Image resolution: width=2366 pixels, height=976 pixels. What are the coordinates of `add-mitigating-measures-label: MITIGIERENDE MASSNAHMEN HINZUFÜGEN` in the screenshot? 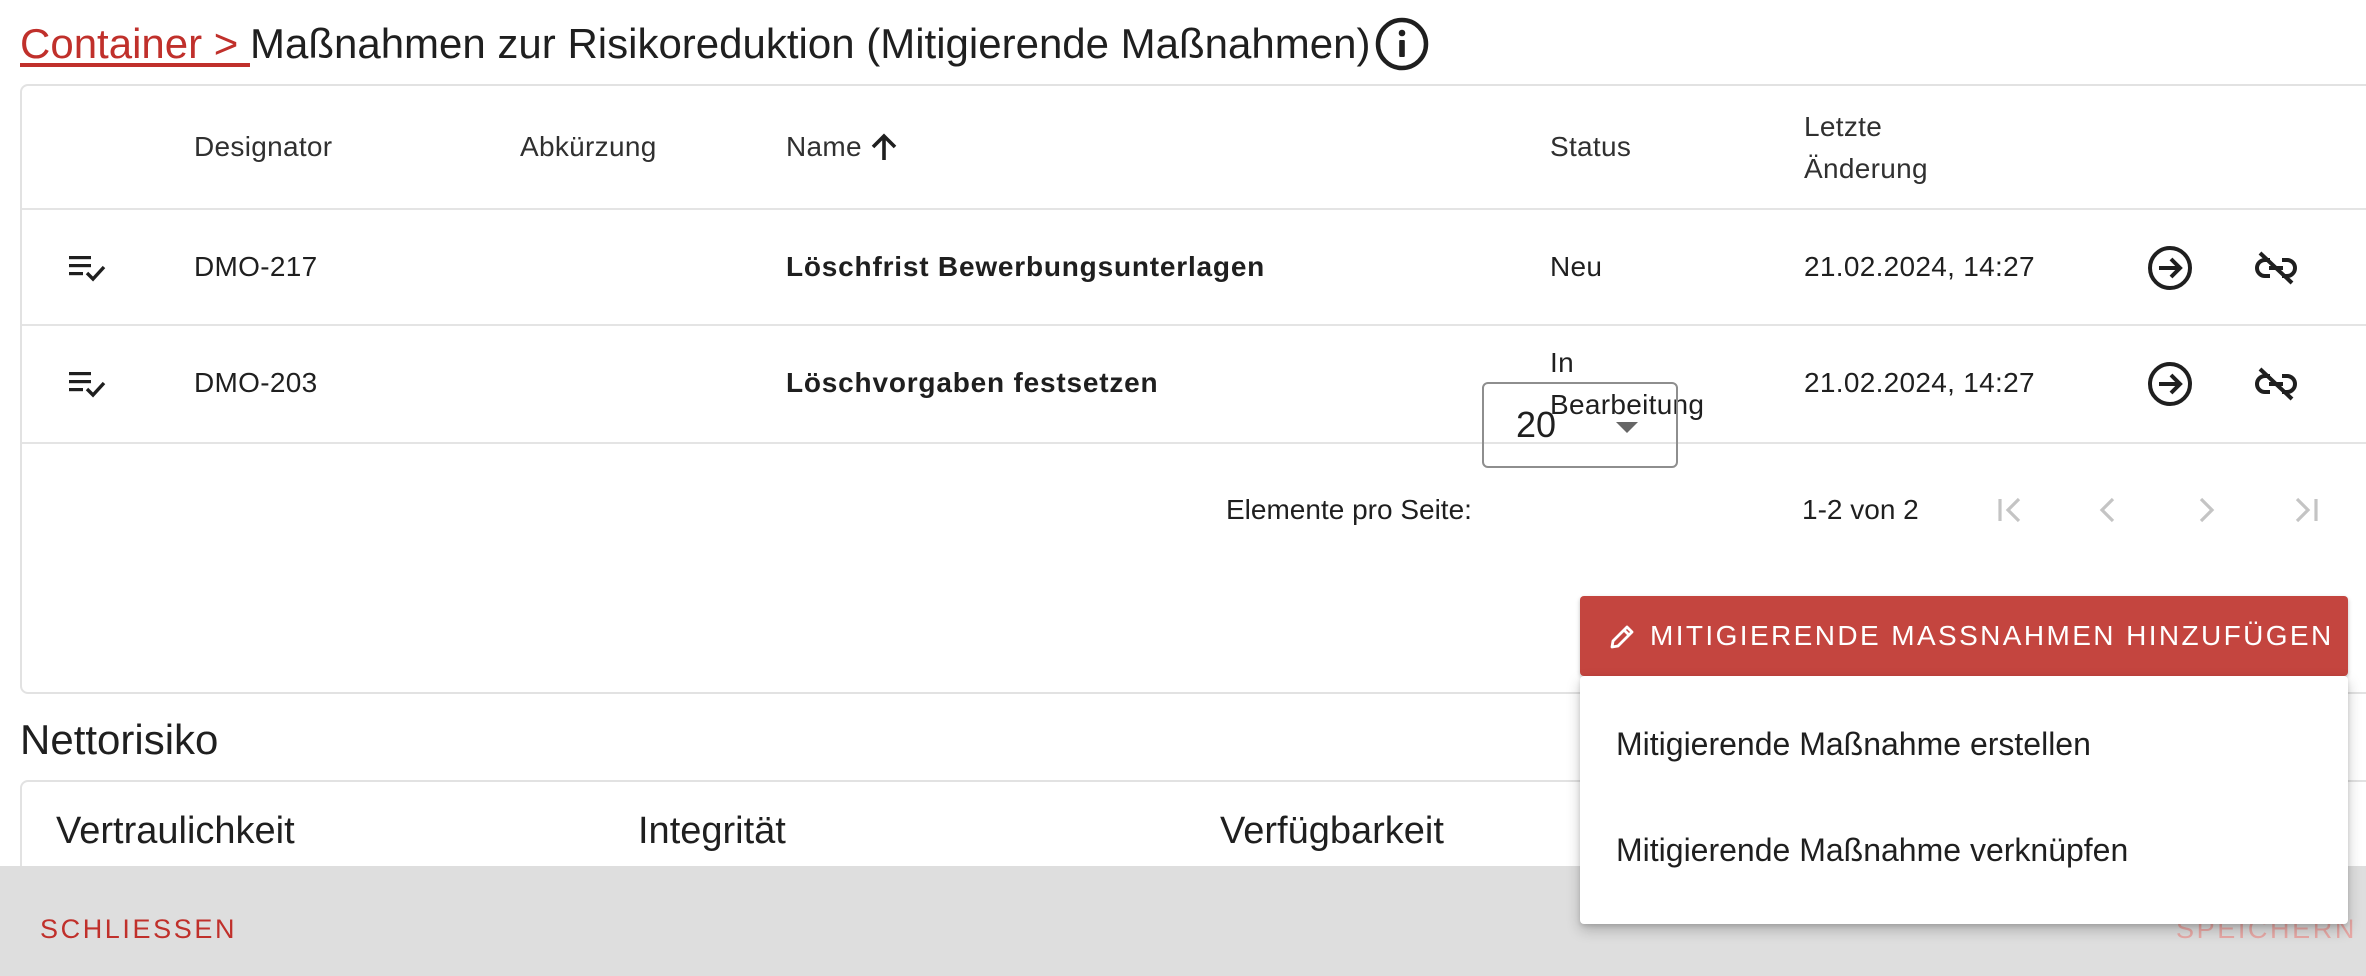 It's located at (1992, 635).